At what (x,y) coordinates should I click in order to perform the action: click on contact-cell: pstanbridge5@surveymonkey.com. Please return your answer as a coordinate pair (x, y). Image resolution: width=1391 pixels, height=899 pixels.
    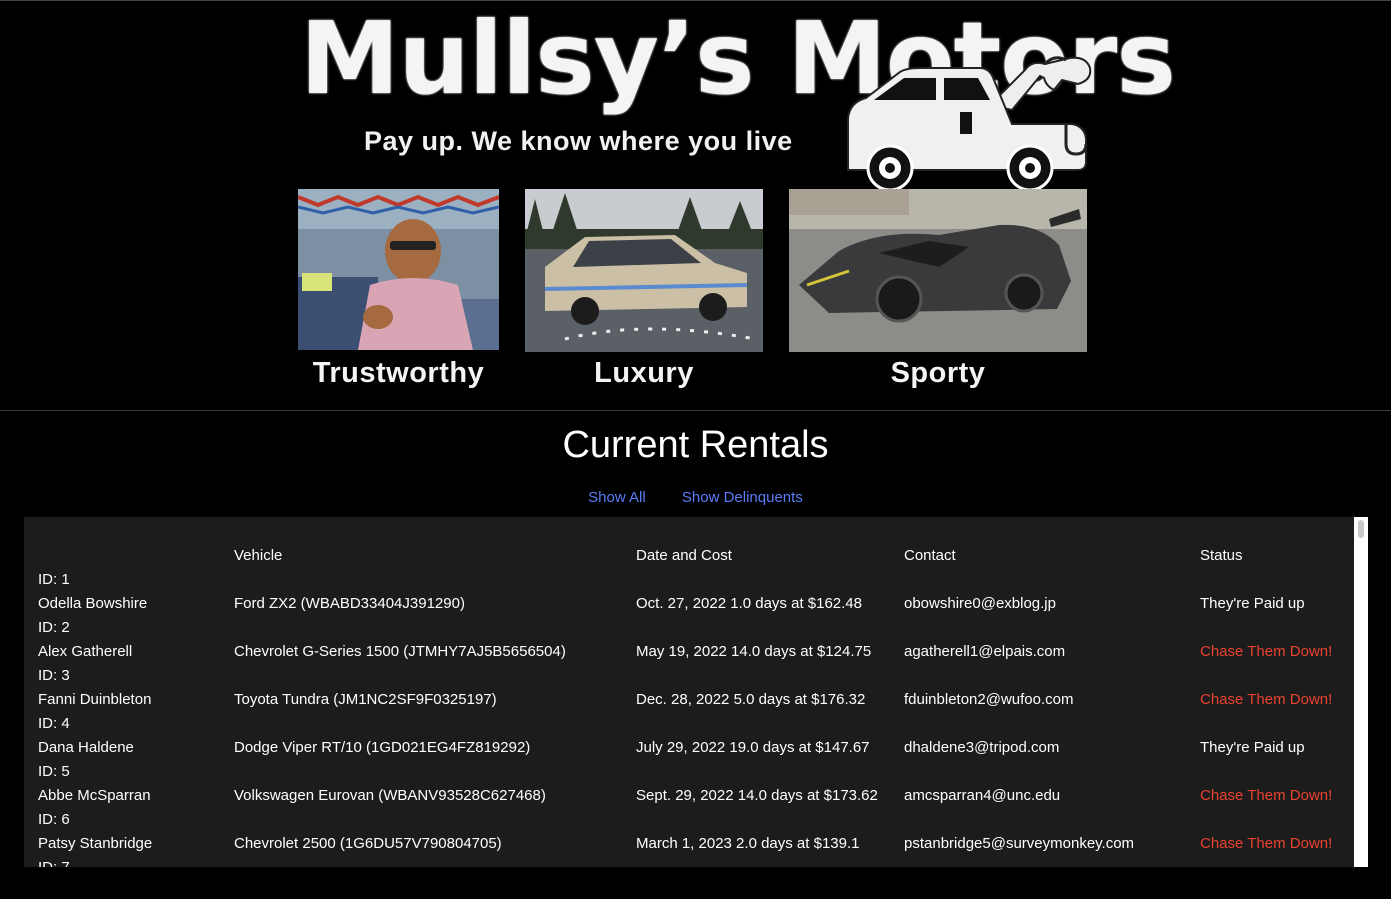
    Looking at the image, I should click on (1019, 843).